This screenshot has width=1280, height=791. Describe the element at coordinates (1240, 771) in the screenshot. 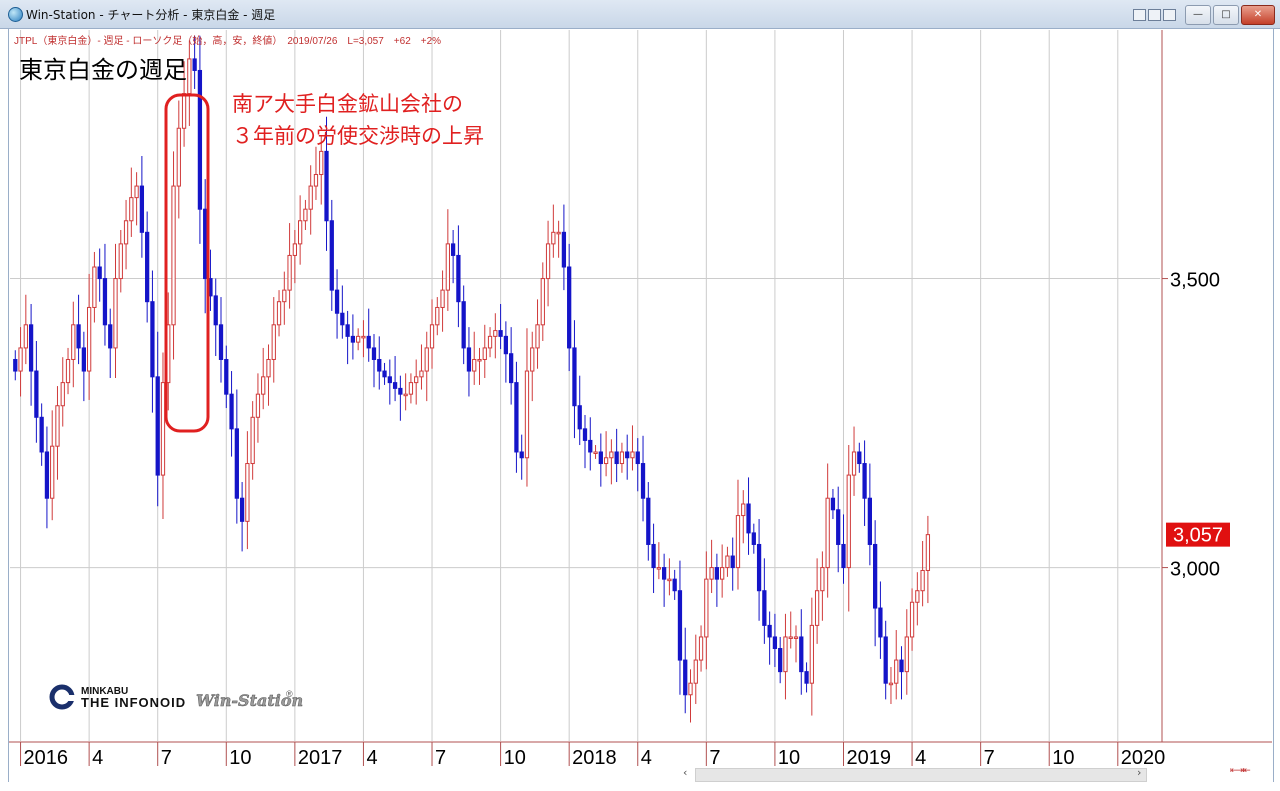

I see `zoom-controls-icon: ⇤⇥⇤` at that location.